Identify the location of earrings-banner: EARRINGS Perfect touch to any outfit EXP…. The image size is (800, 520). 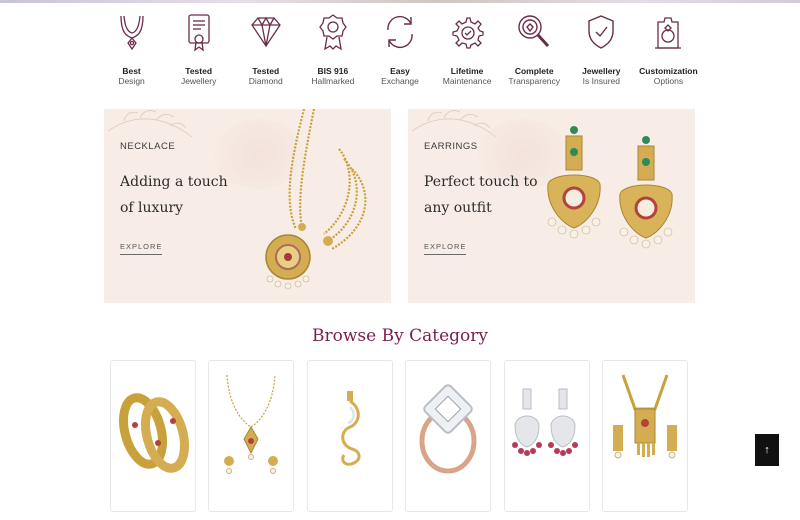
(551, 206).